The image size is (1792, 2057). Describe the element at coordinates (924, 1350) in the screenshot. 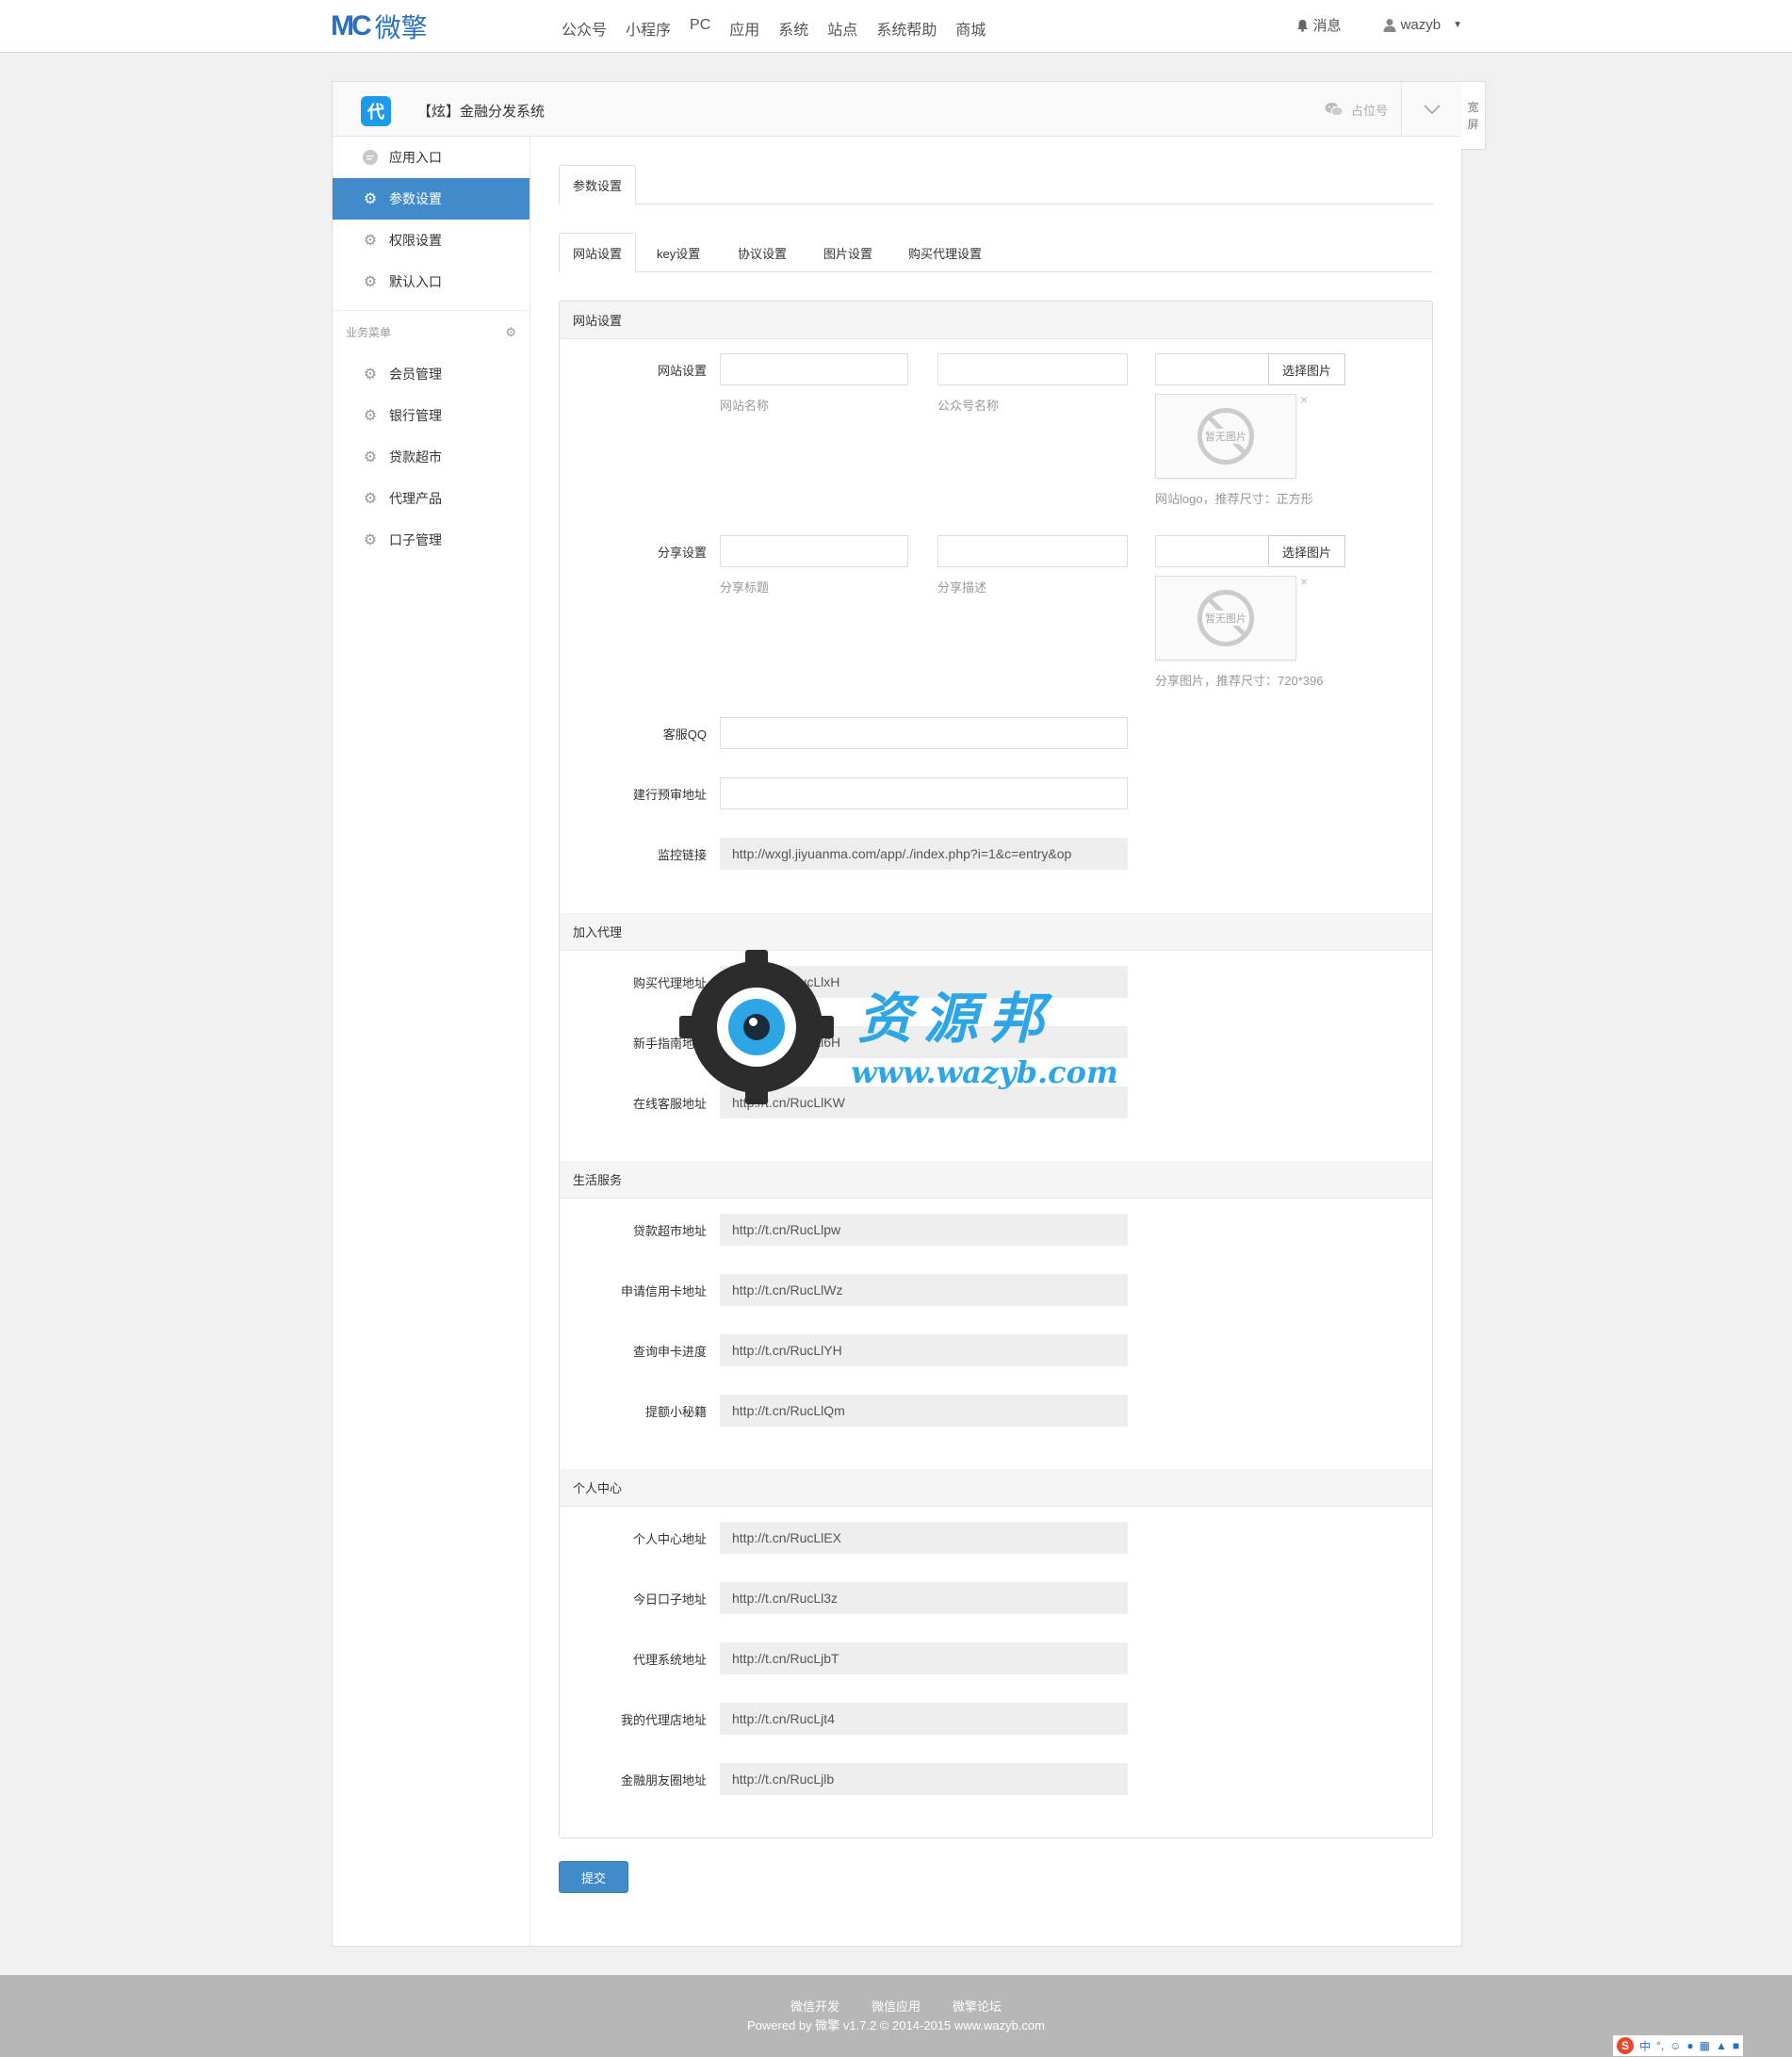

I see `card-progress-input: http://t.cn/RucLlYH` at that location.